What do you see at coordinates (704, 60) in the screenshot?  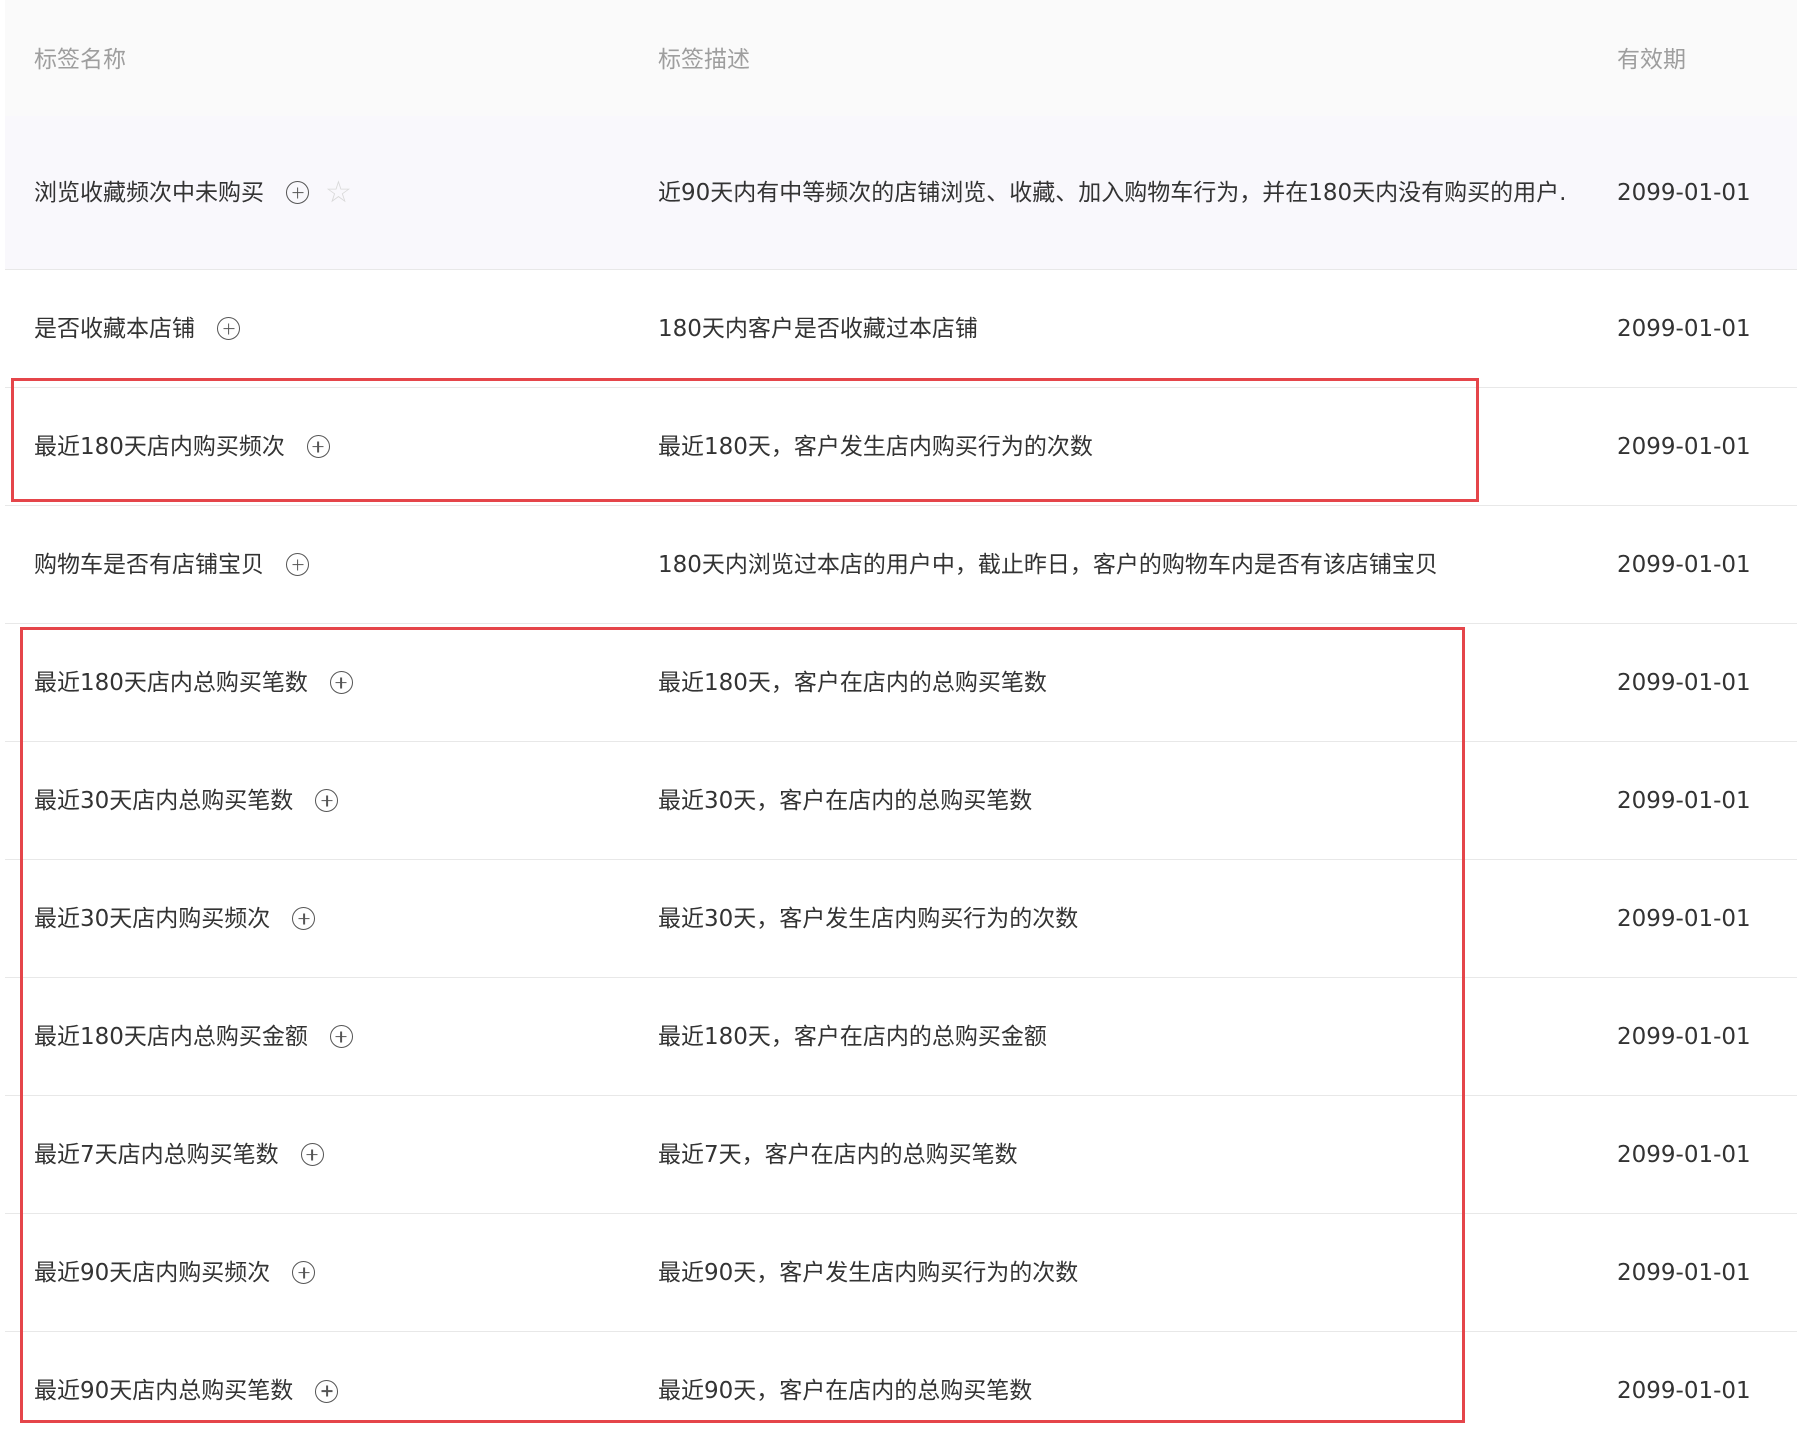 I see `column-header-description: 标签描述` at bounding box center [704, 60].